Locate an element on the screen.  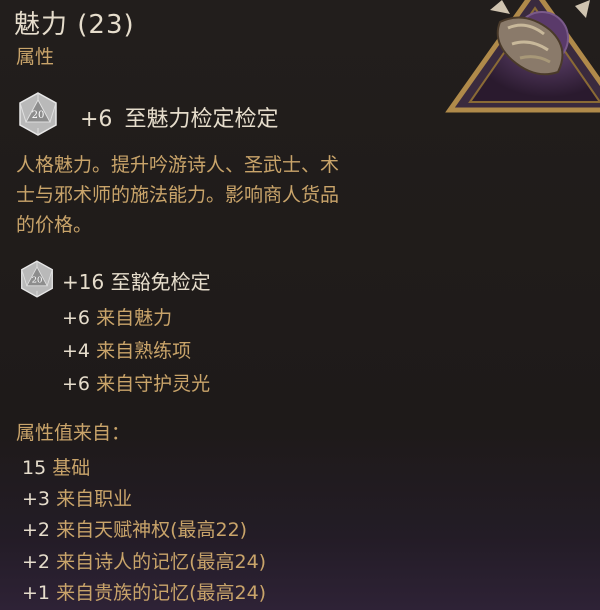
source-label: 来自熟练项 is located at coordinates (144, 351).